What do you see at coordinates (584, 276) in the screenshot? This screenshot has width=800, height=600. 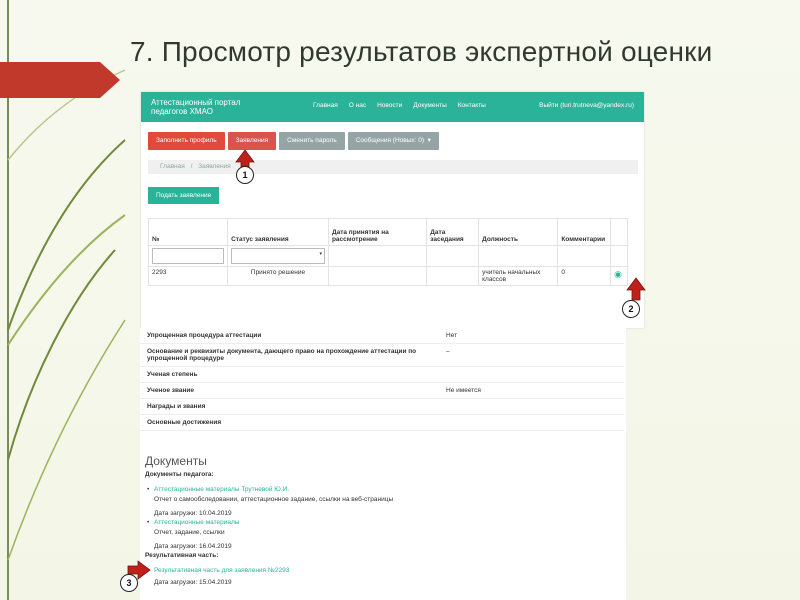 I see `row-comments: 0` at bounding box center [584, 276].